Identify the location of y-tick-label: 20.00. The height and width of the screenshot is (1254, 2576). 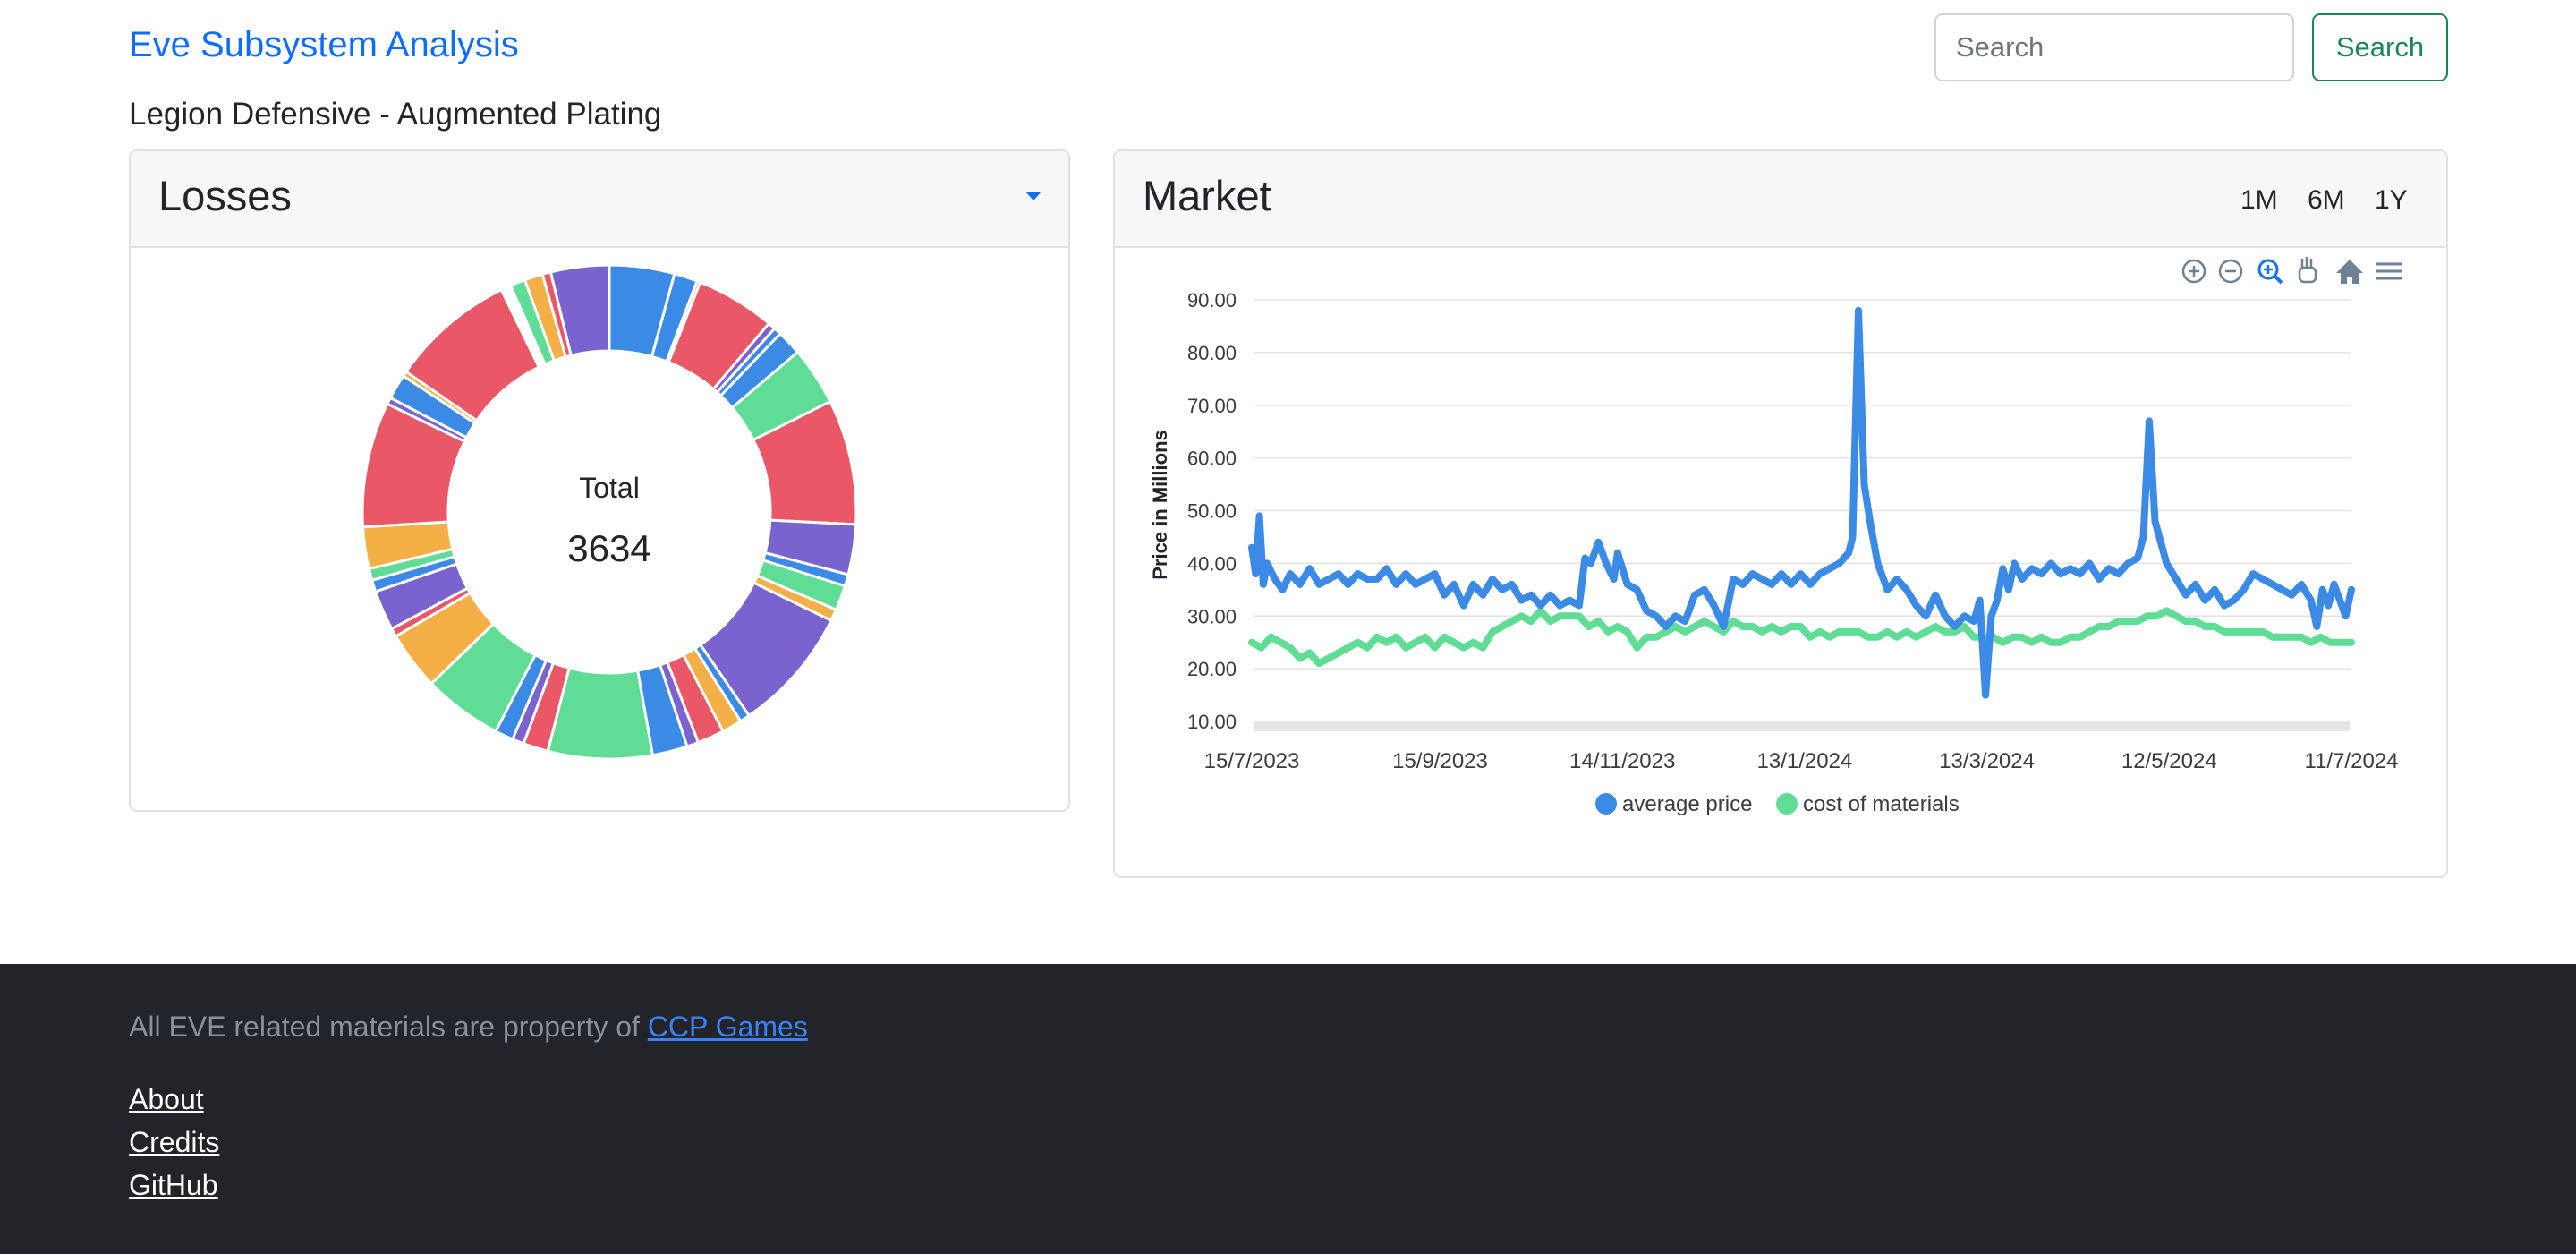
(1212, 669).